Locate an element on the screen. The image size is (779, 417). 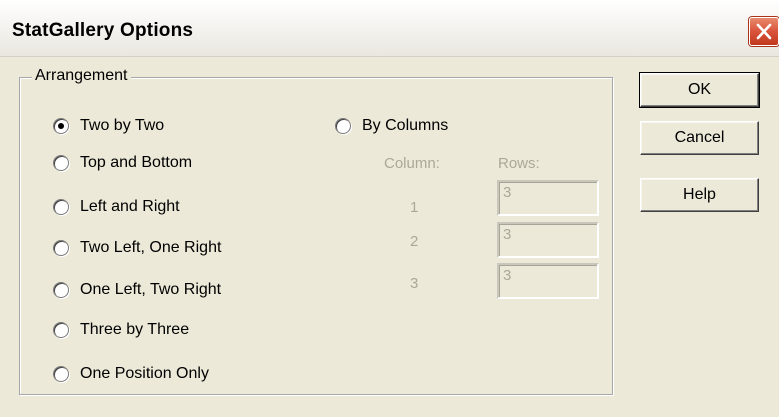
rows-field-3: 3 is located at coordinates (548, 281).